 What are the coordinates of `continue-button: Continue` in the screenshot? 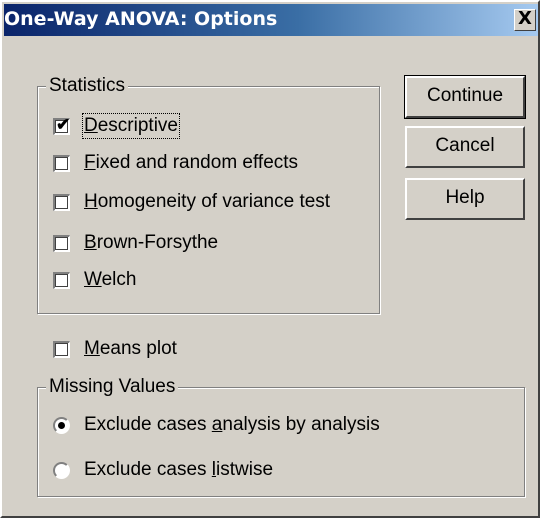 It's located at (465, 97).